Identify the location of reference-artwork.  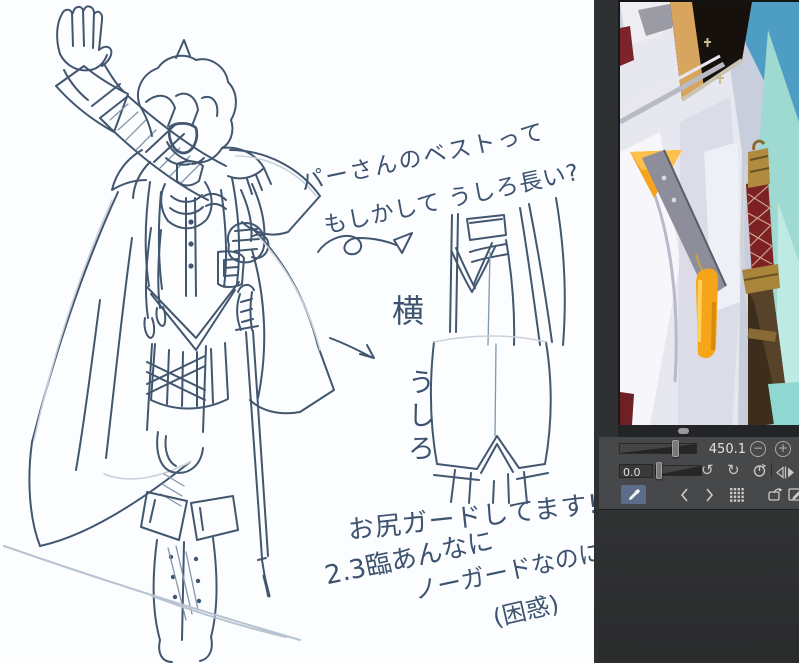
(709, 213).